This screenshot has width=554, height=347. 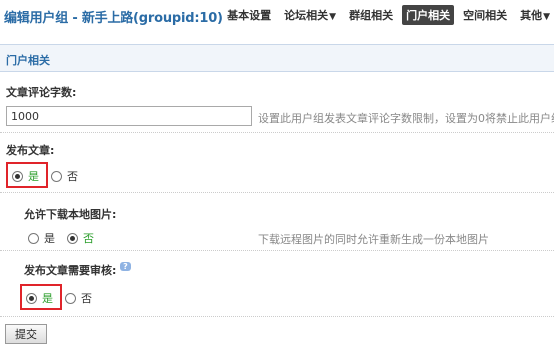 I want to click on comment-limit-hint: 设置此用户组发表文章评论字数限制，设置为0将禁止此用户组发, so click(x=406, y=118).